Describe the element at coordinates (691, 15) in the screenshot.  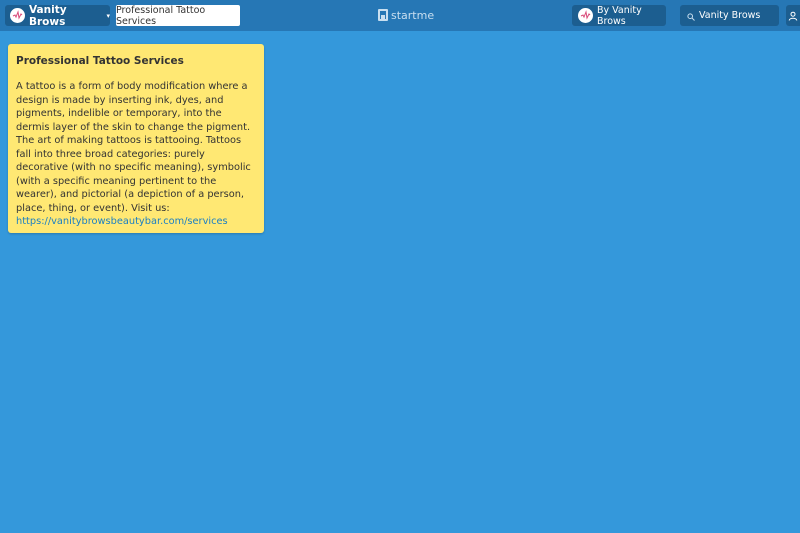
I see `search-icon` at that location.